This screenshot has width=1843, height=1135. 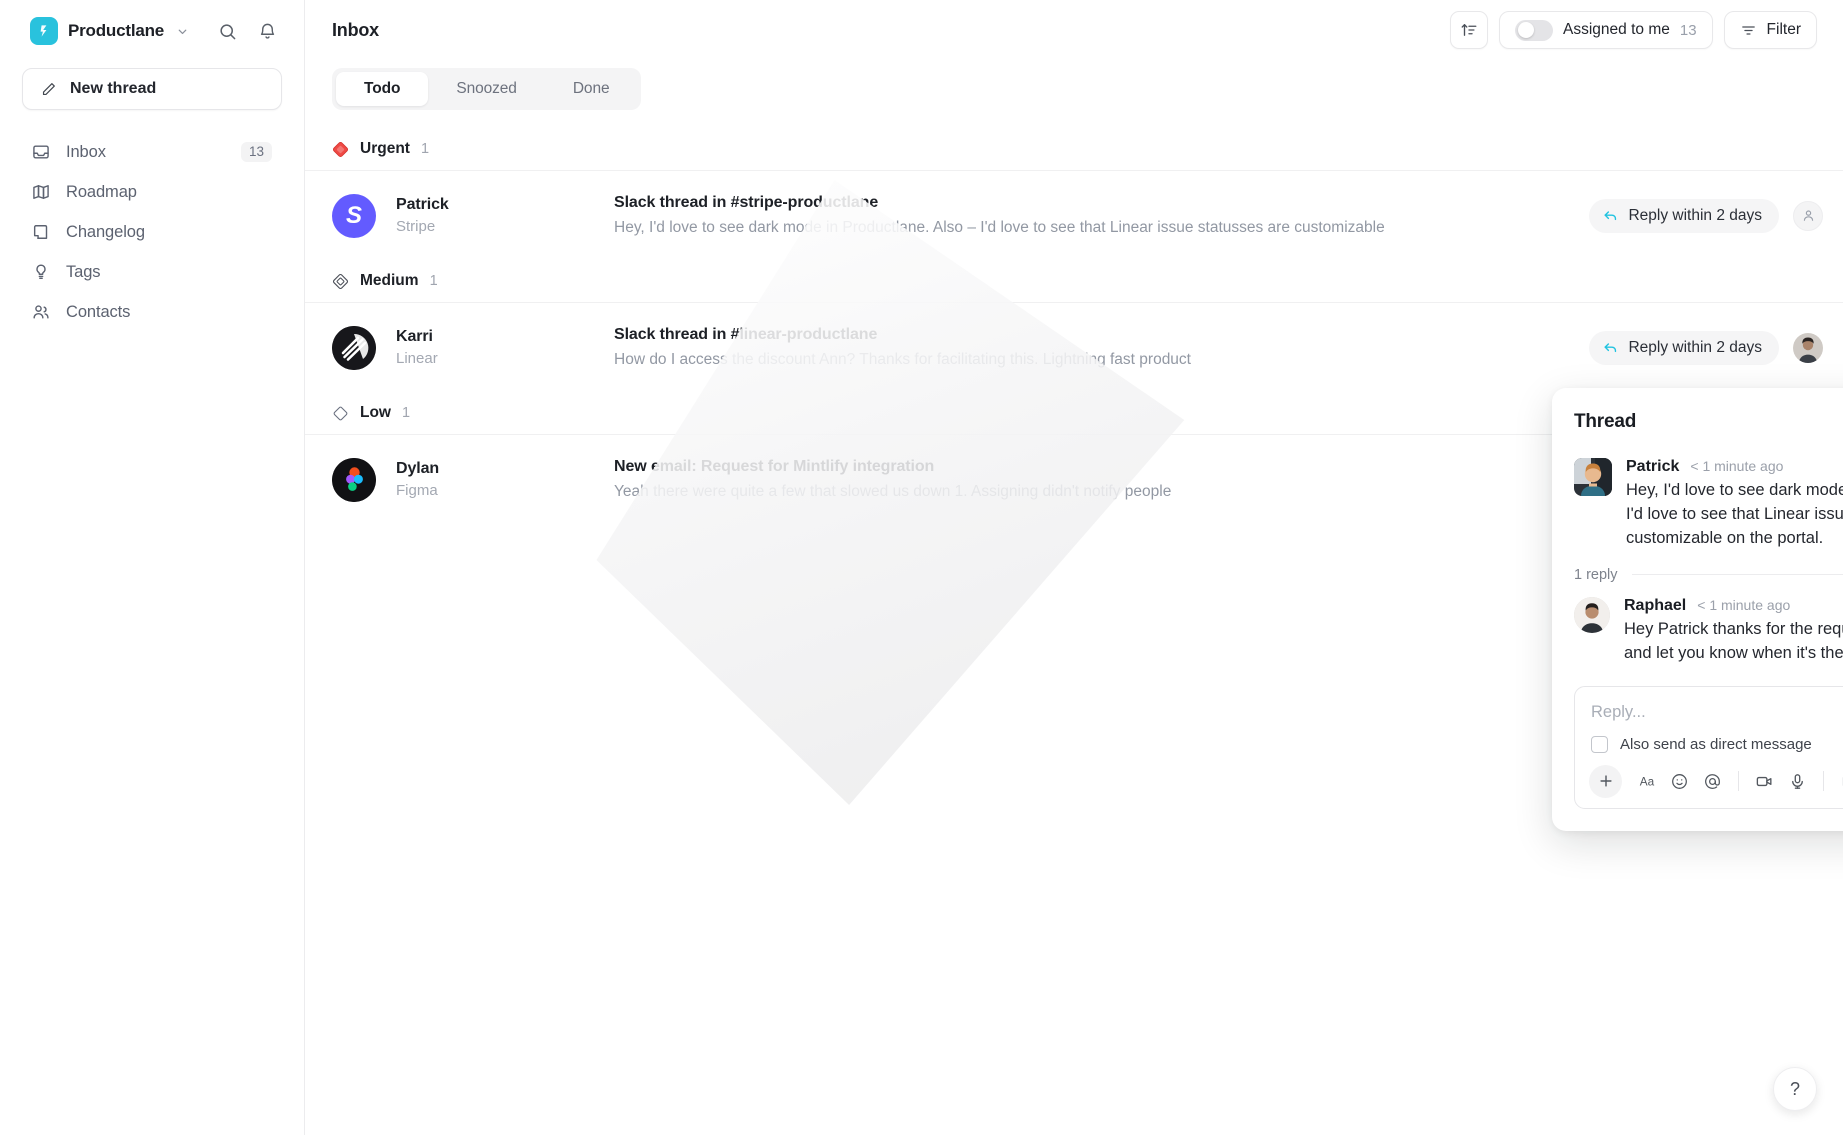 What do you see at coordinates (1526, 30) in the screenshot?
I see `toggle-knob` at bounding box center [1526, 30].